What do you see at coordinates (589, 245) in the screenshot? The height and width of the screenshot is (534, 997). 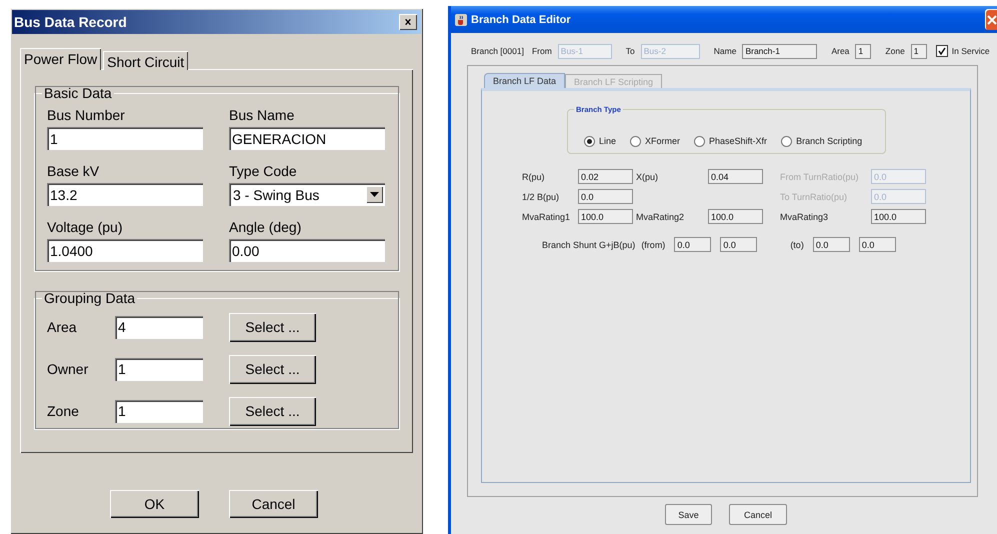 I see `field-label: Branch Shunt G+jB(pu)` at bounding box center [589, 245].